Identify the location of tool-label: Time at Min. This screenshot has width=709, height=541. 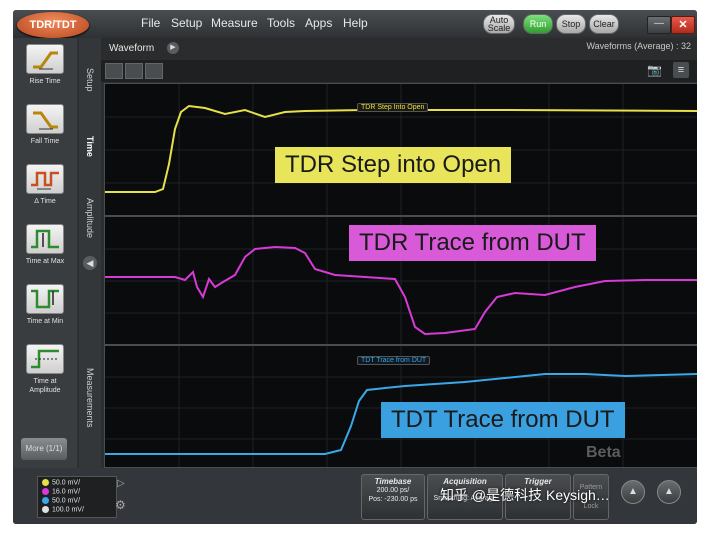
(45, 321).